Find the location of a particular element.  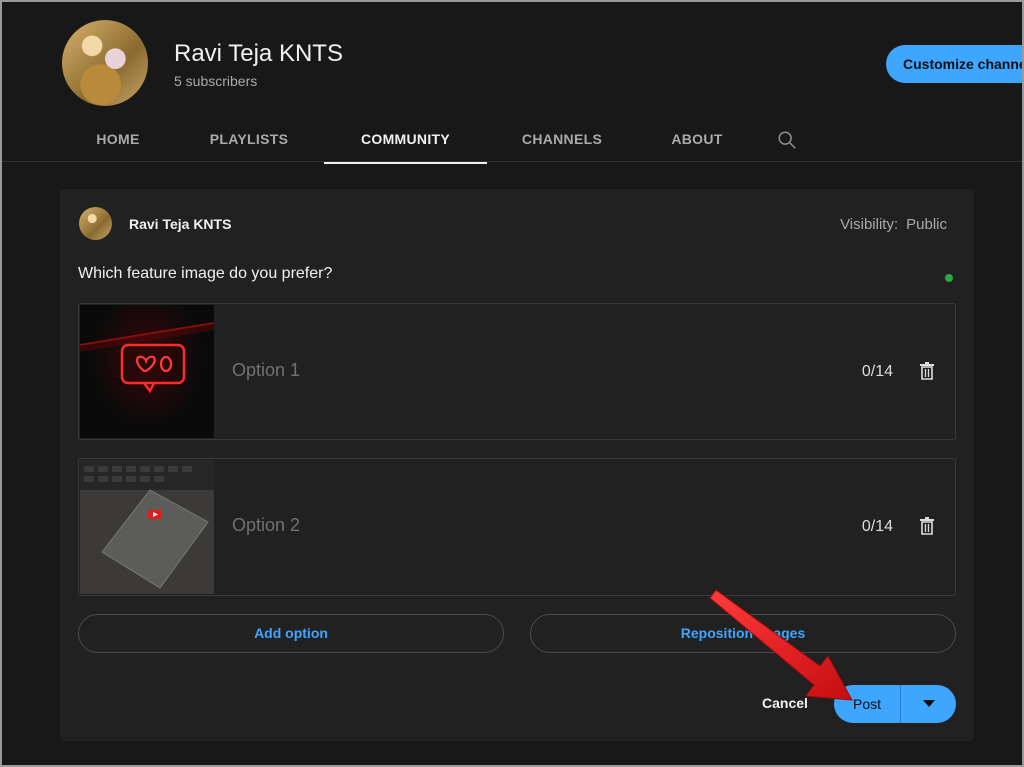

option-2-input: Option 2 is located at coordinates (266, 525).